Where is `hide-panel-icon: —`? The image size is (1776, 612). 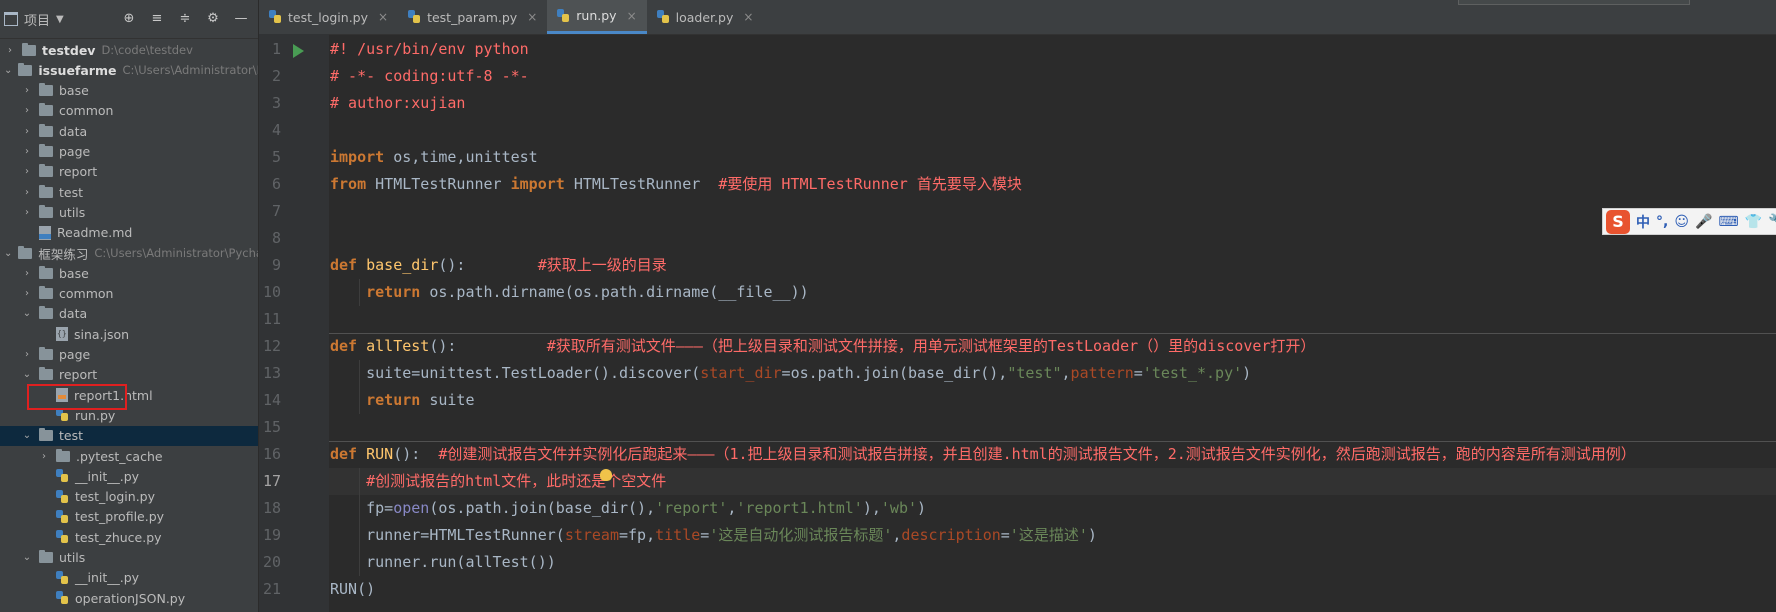
hide-panel-icon: — is located at coordinates (241, 19).